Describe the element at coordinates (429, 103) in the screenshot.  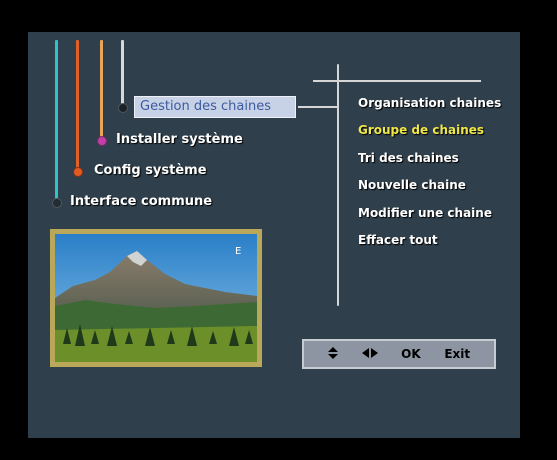
I see `submenu-item-organisation-chaines: Organisation chaines` at that location.